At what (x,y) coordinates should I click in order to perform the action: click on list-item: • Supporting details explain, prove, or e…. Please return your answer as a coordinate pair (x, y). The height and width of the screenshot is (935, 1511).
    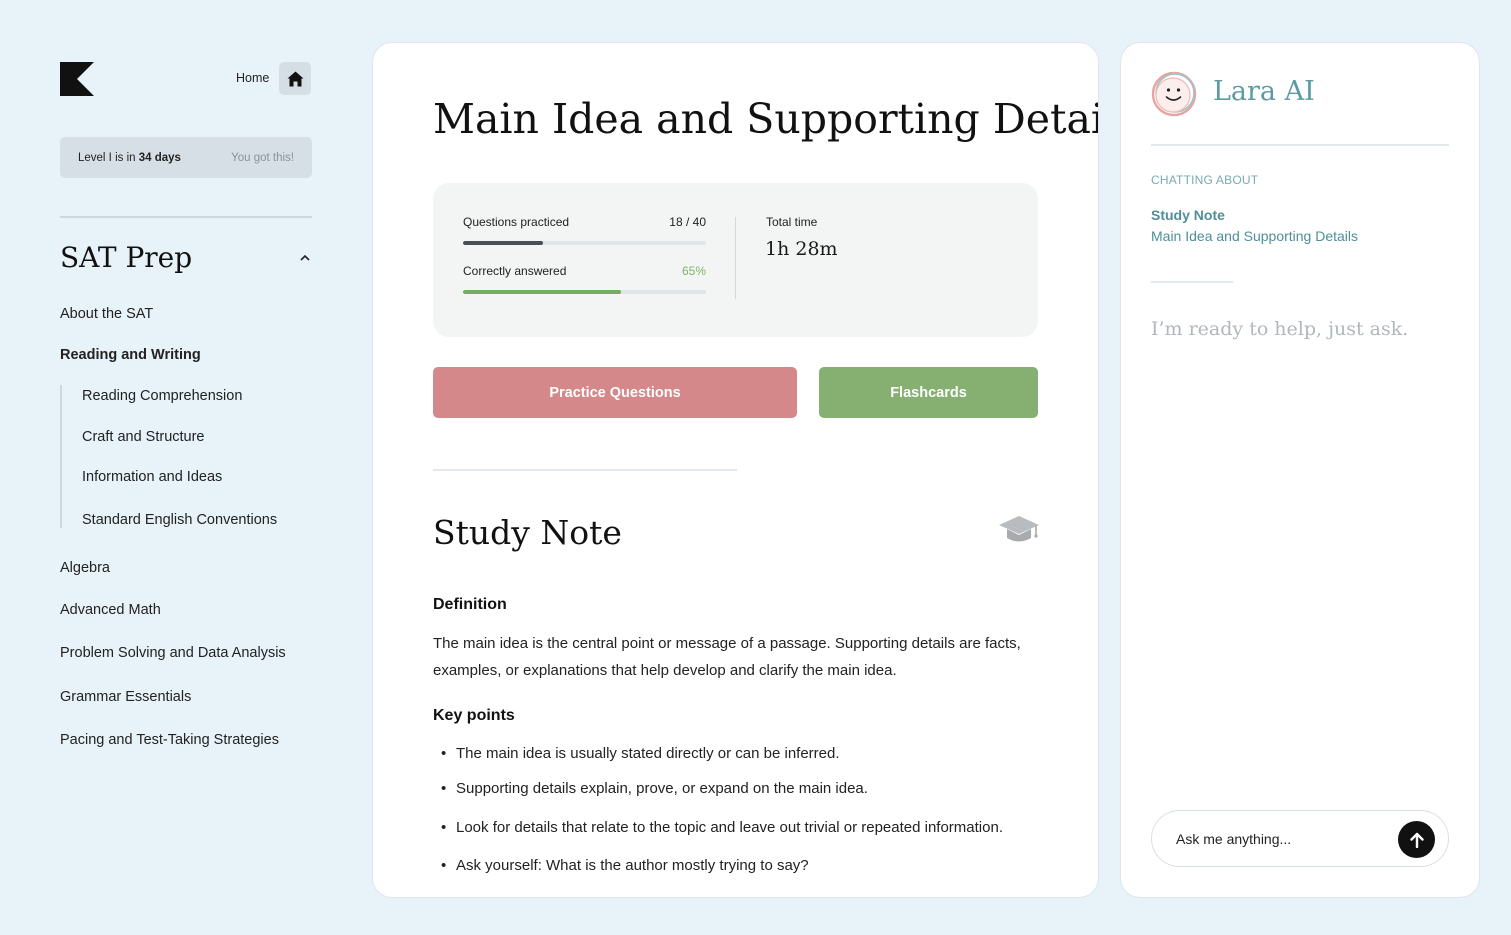
    Looking at the image, I should click on (654, 788).